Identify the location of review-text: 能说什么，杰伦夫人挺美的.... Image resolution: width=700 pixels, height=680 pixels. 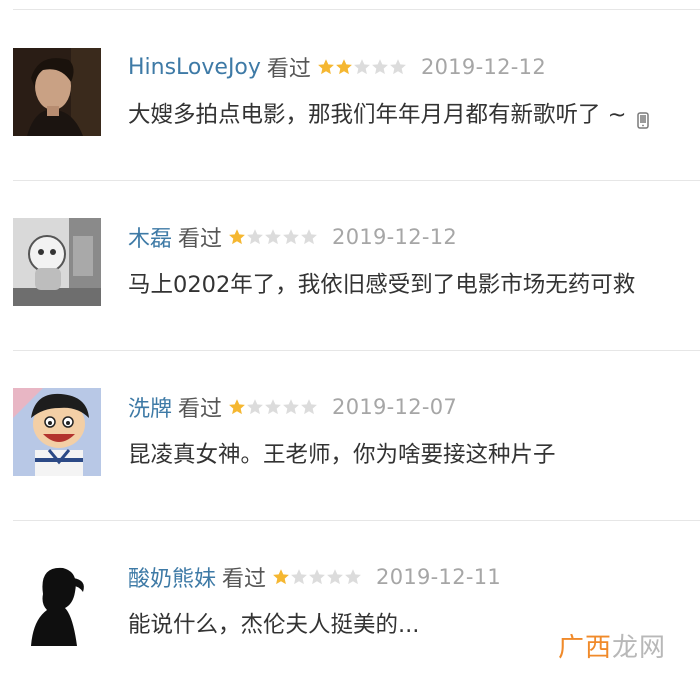
(274, 625).